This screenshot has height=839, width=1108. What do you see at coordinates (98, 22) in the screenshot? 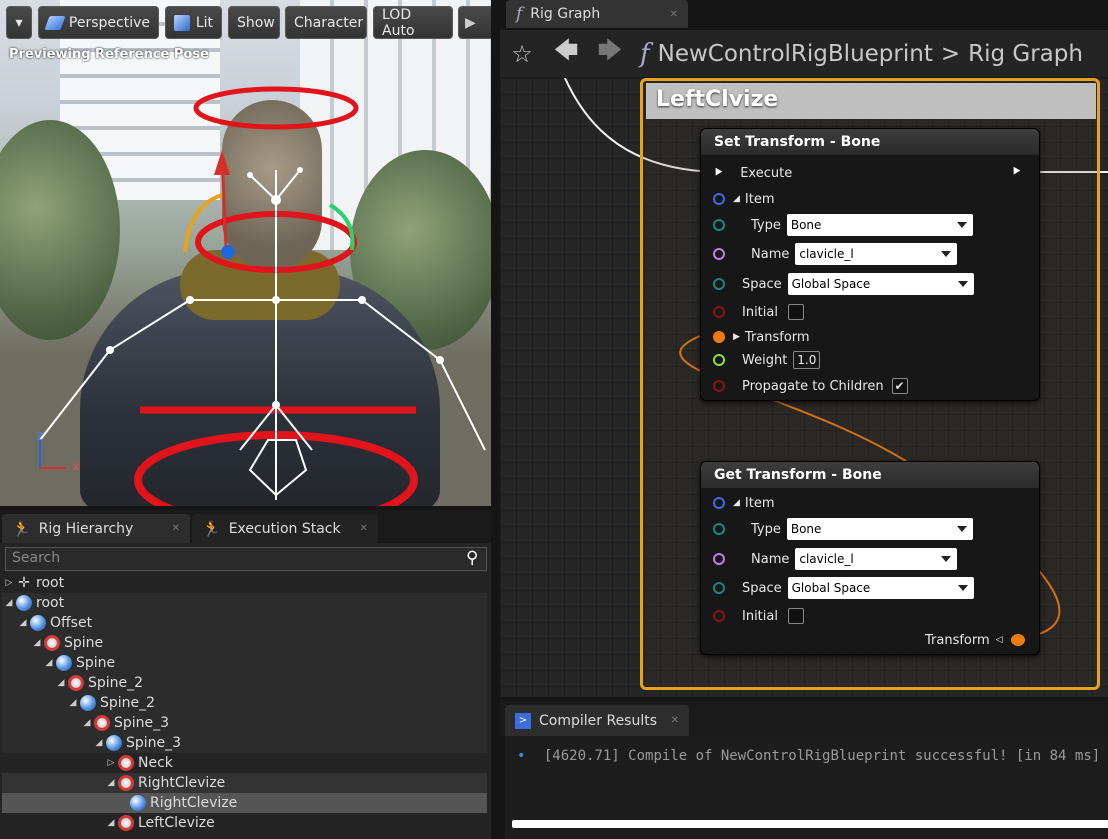
I see `perspective-button: Perspective` at bounding box center [98, 22].